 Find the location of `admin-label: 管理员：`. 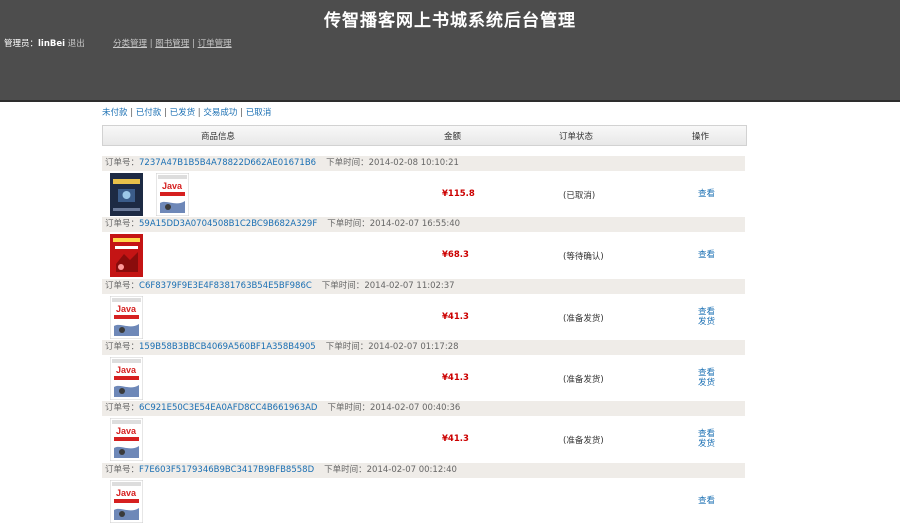

admin-label: 管理员： is located at coordinates (21, 44).